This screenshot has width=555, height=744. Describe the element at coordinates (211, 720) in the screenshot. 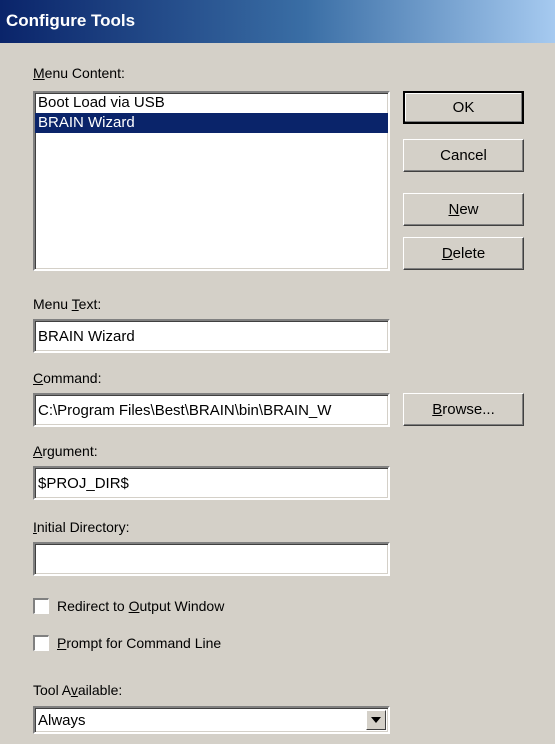

I see `tool-available-dropdown: Always` at that location.